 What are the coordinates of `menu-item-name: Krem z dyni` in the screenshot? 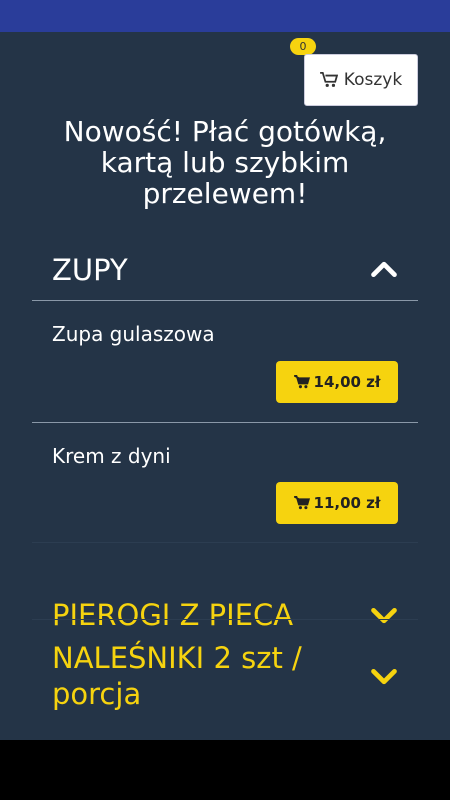 It's located at (111, 456).